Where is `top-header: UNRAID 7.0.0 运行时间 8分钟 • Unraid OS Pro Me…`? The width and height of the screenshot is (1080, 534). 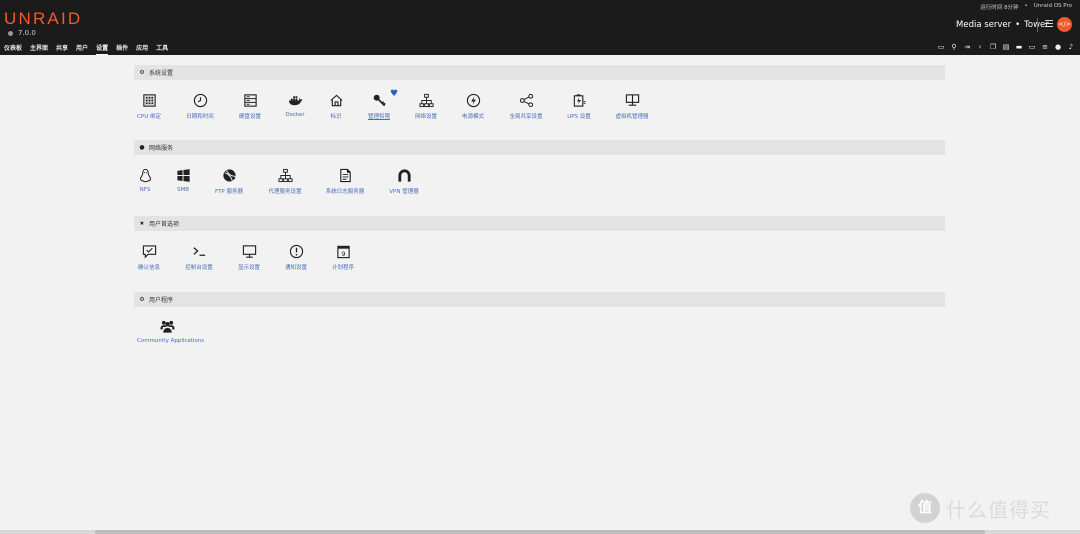 top-header: UNRAID 7.0.0 运行时间 8分钟 • Unraid OS Pro Me… is located at coordinates (540, 27).